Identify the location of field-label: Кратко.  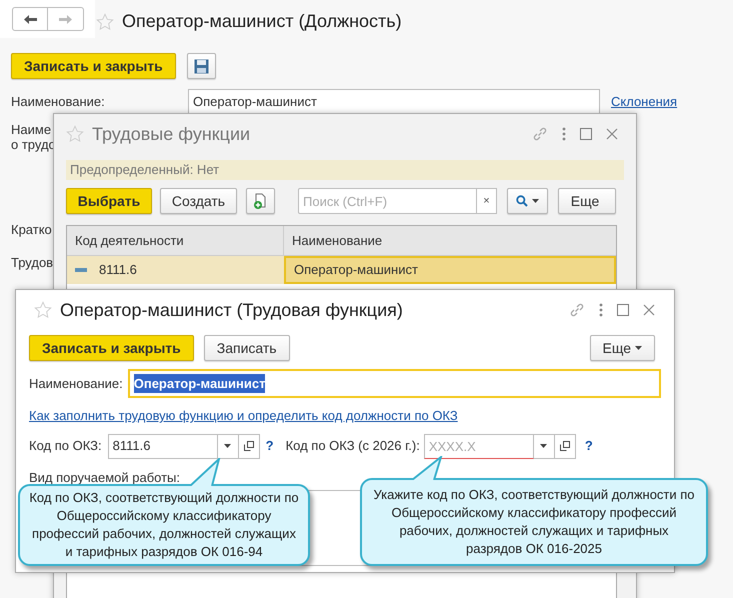
(31, 229).